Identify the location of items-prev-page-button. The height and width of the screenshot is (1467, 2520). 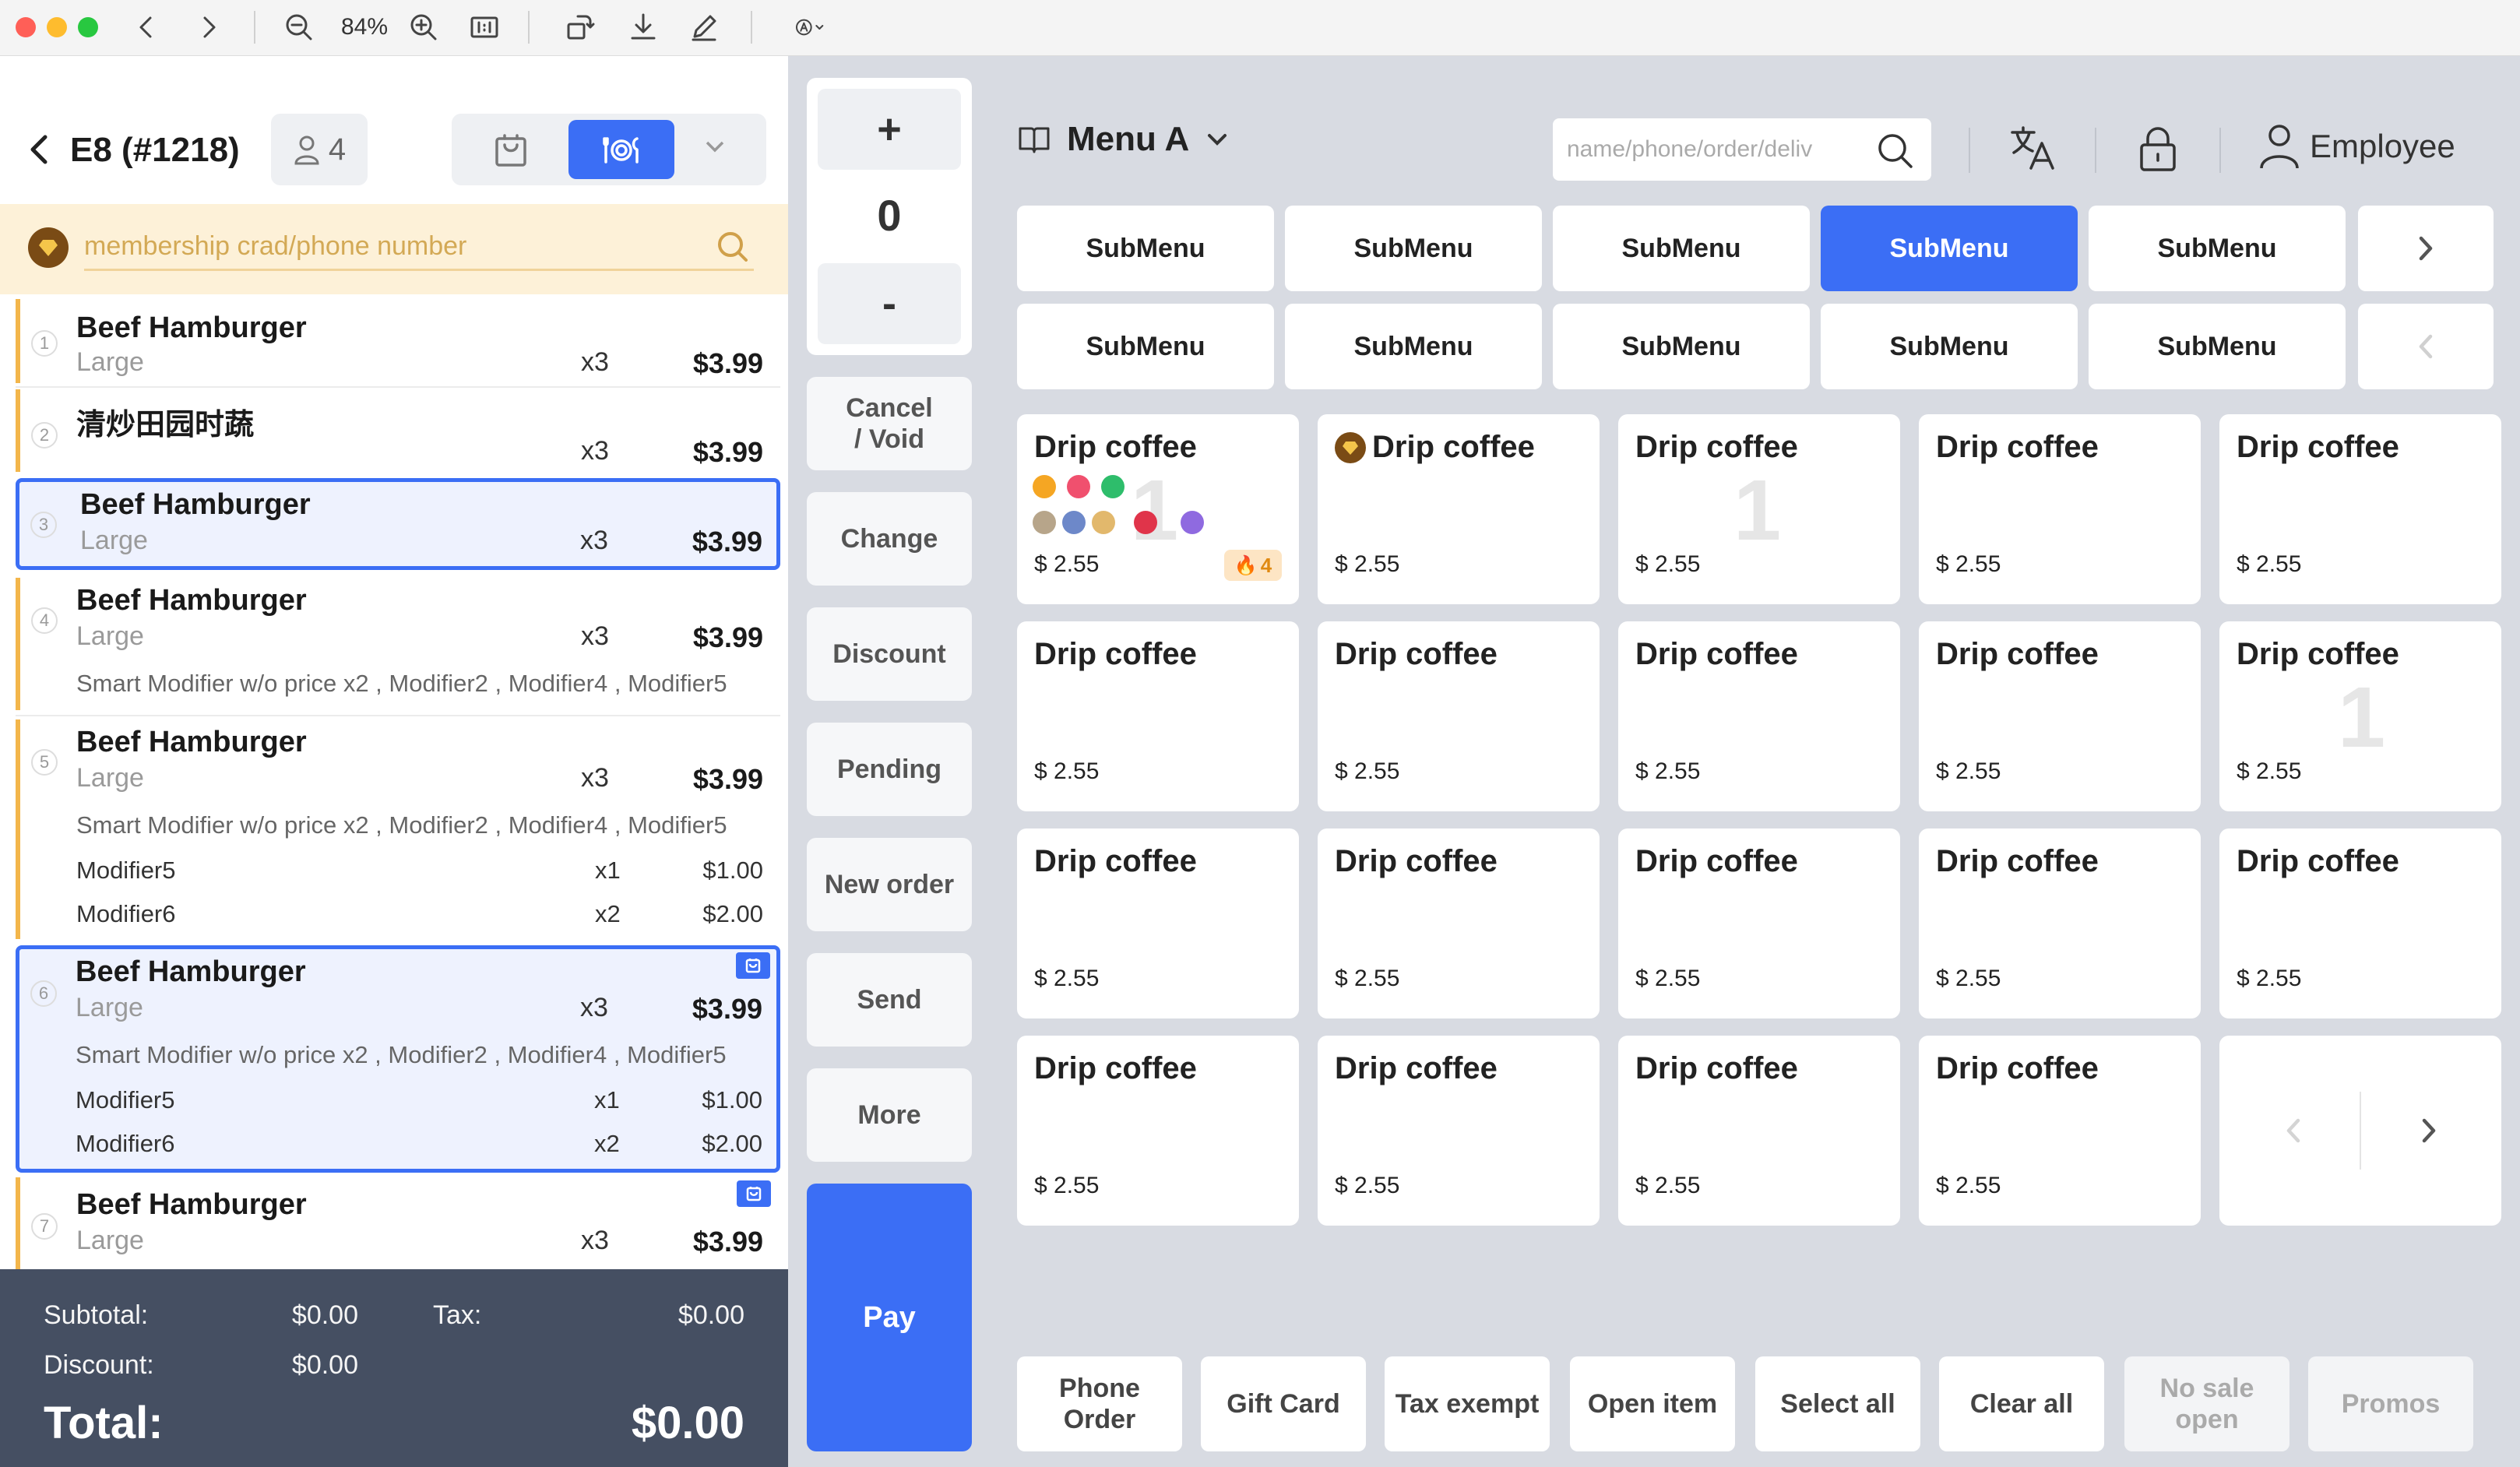
(2292, 1130).